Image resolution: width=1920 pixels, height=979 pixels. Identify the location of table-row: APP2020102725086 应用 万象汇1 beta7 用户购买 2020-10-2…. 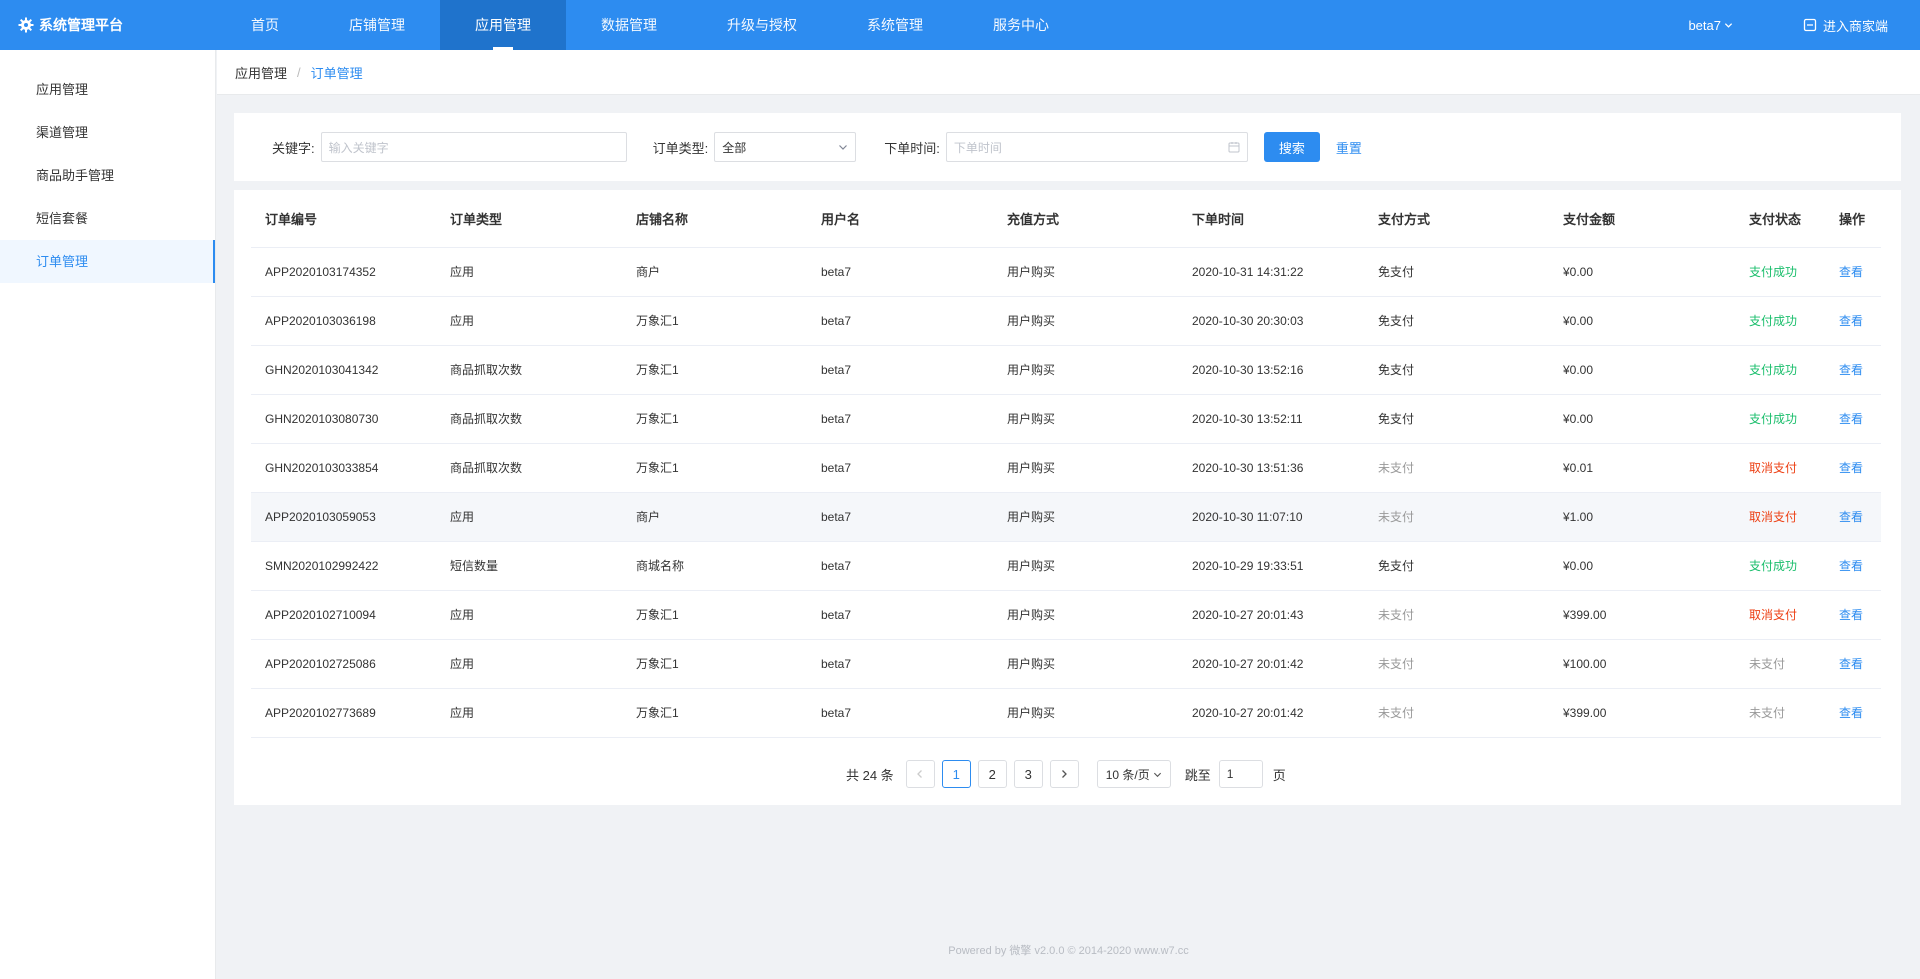
(1066, 664).